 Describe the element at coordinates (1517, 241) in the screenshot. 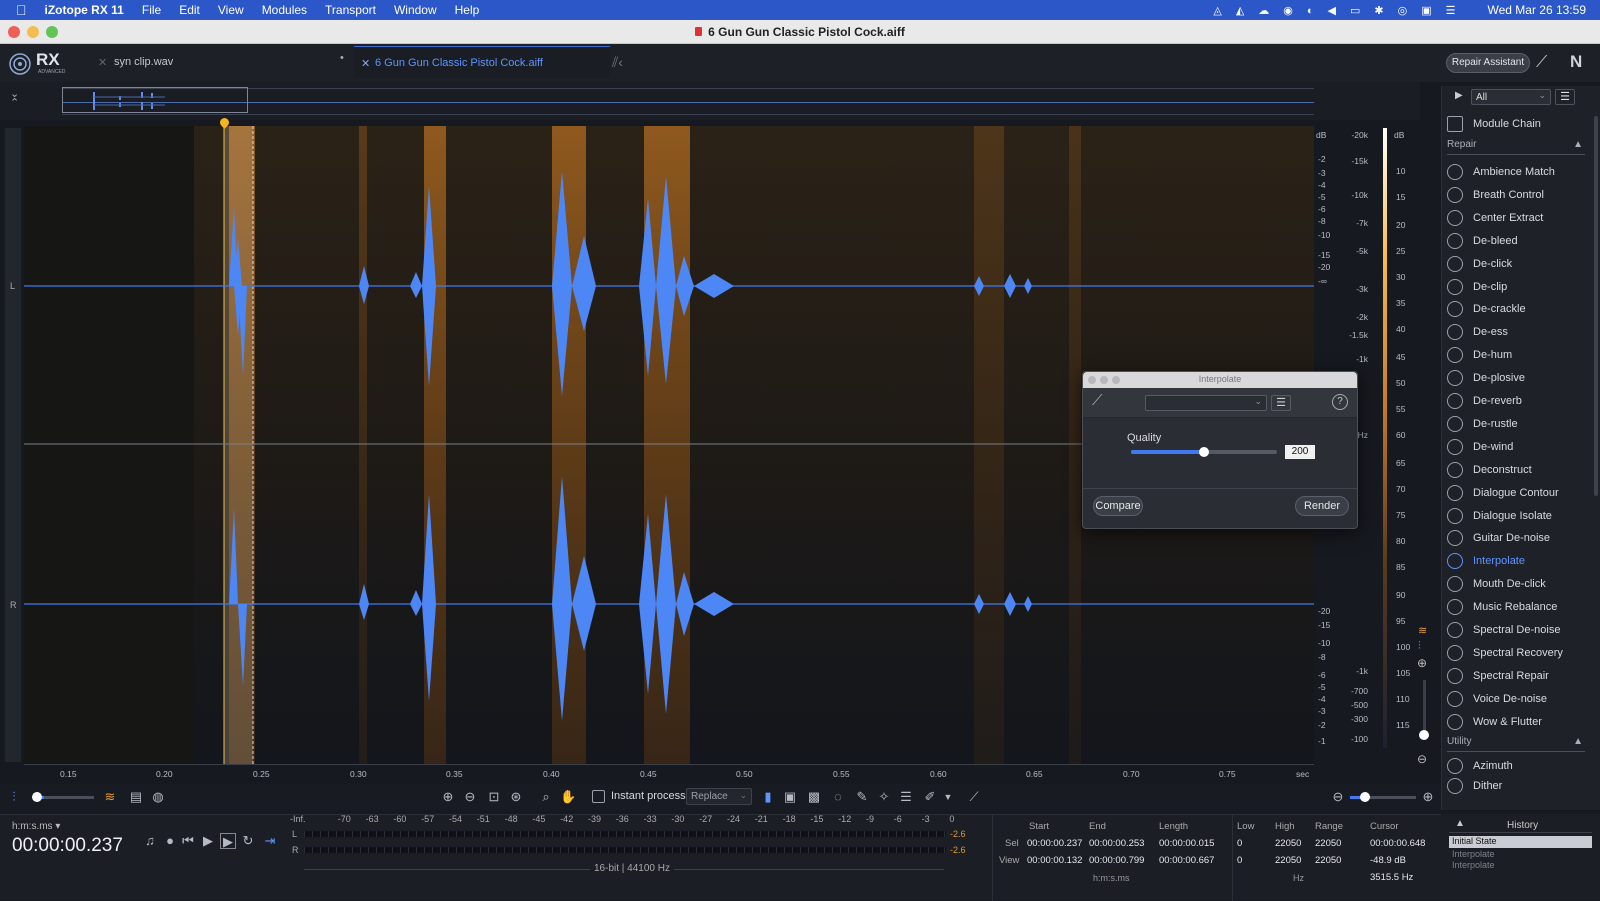

I see `module-de-bleed: De-bleed` at that location.